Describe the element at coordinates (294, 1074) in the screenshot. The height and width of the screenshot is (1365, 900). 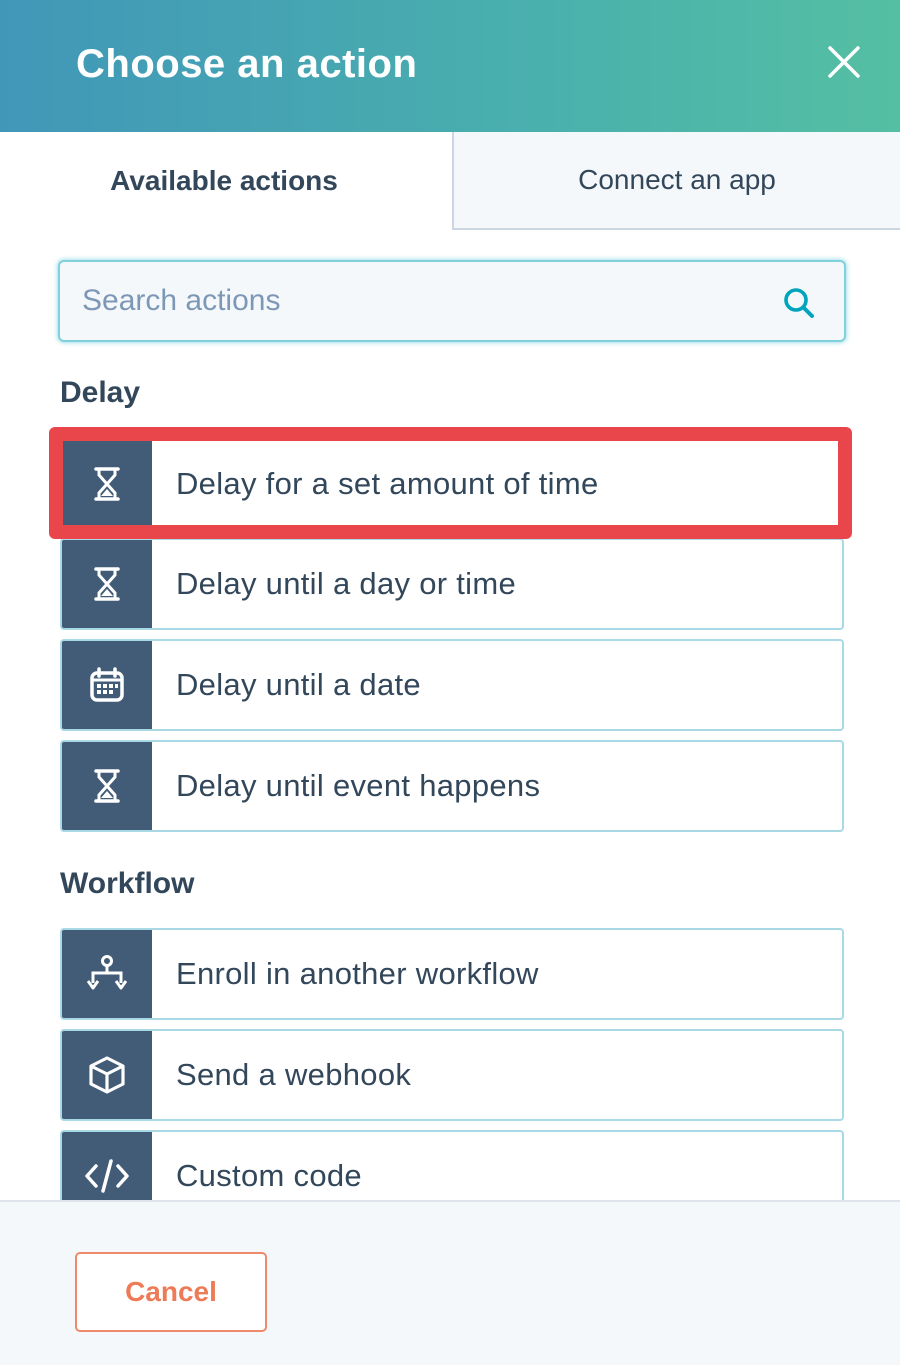
I see `action-label: Send a webhook` at that location.